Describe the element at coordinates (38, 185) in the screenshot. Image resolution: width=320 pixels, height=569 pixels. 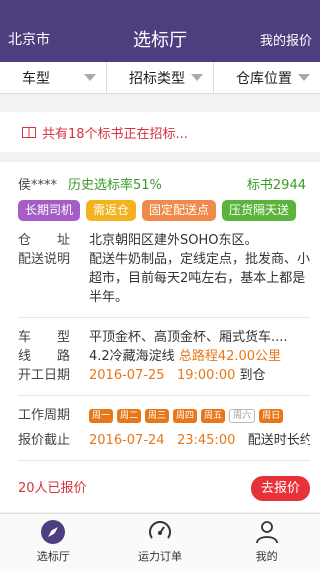
I see `bidder-name: 侯****` at that location.